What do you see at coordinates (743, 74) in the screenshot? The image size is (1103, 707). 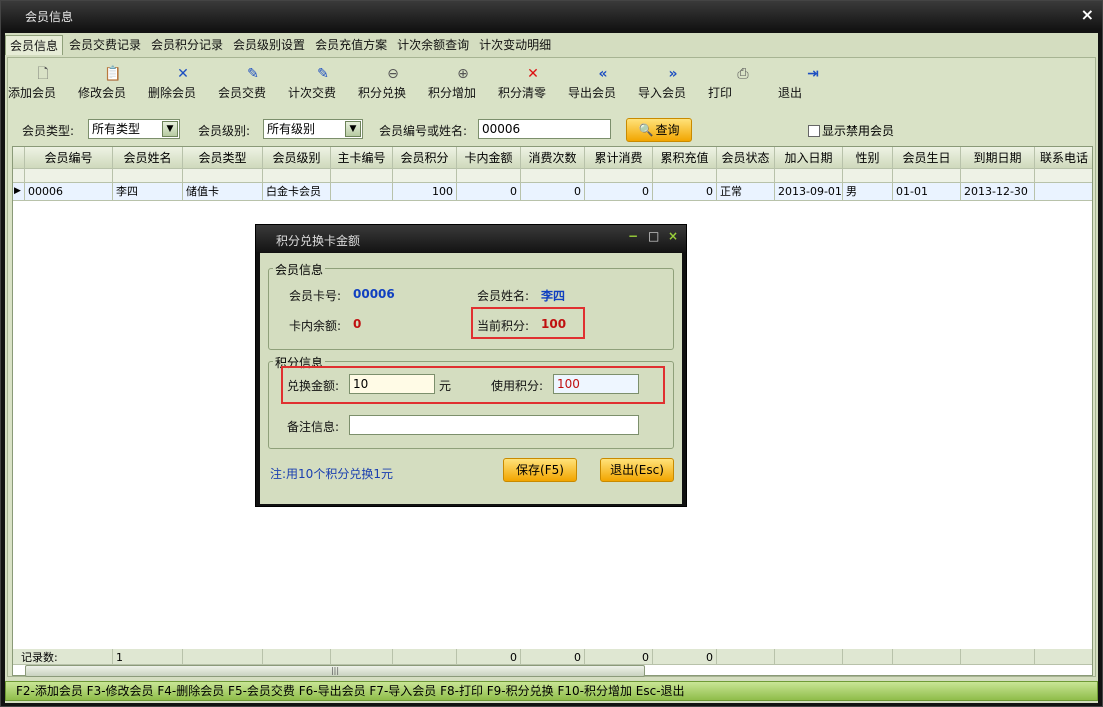 I see `printer-icon: ⎙` at bounding box center [743, 74].